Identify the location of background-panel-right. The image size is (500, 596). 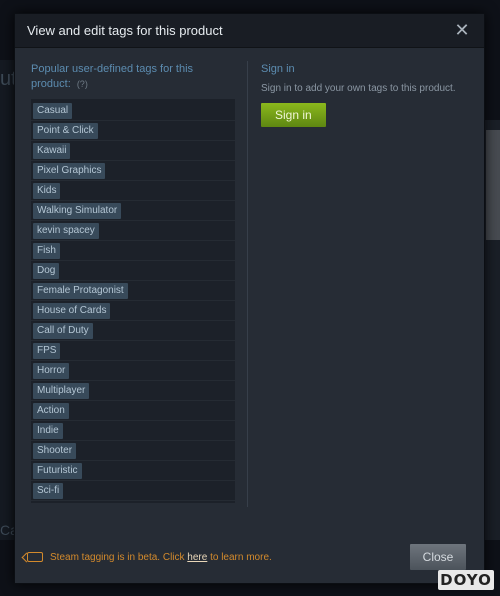
(493, 185).